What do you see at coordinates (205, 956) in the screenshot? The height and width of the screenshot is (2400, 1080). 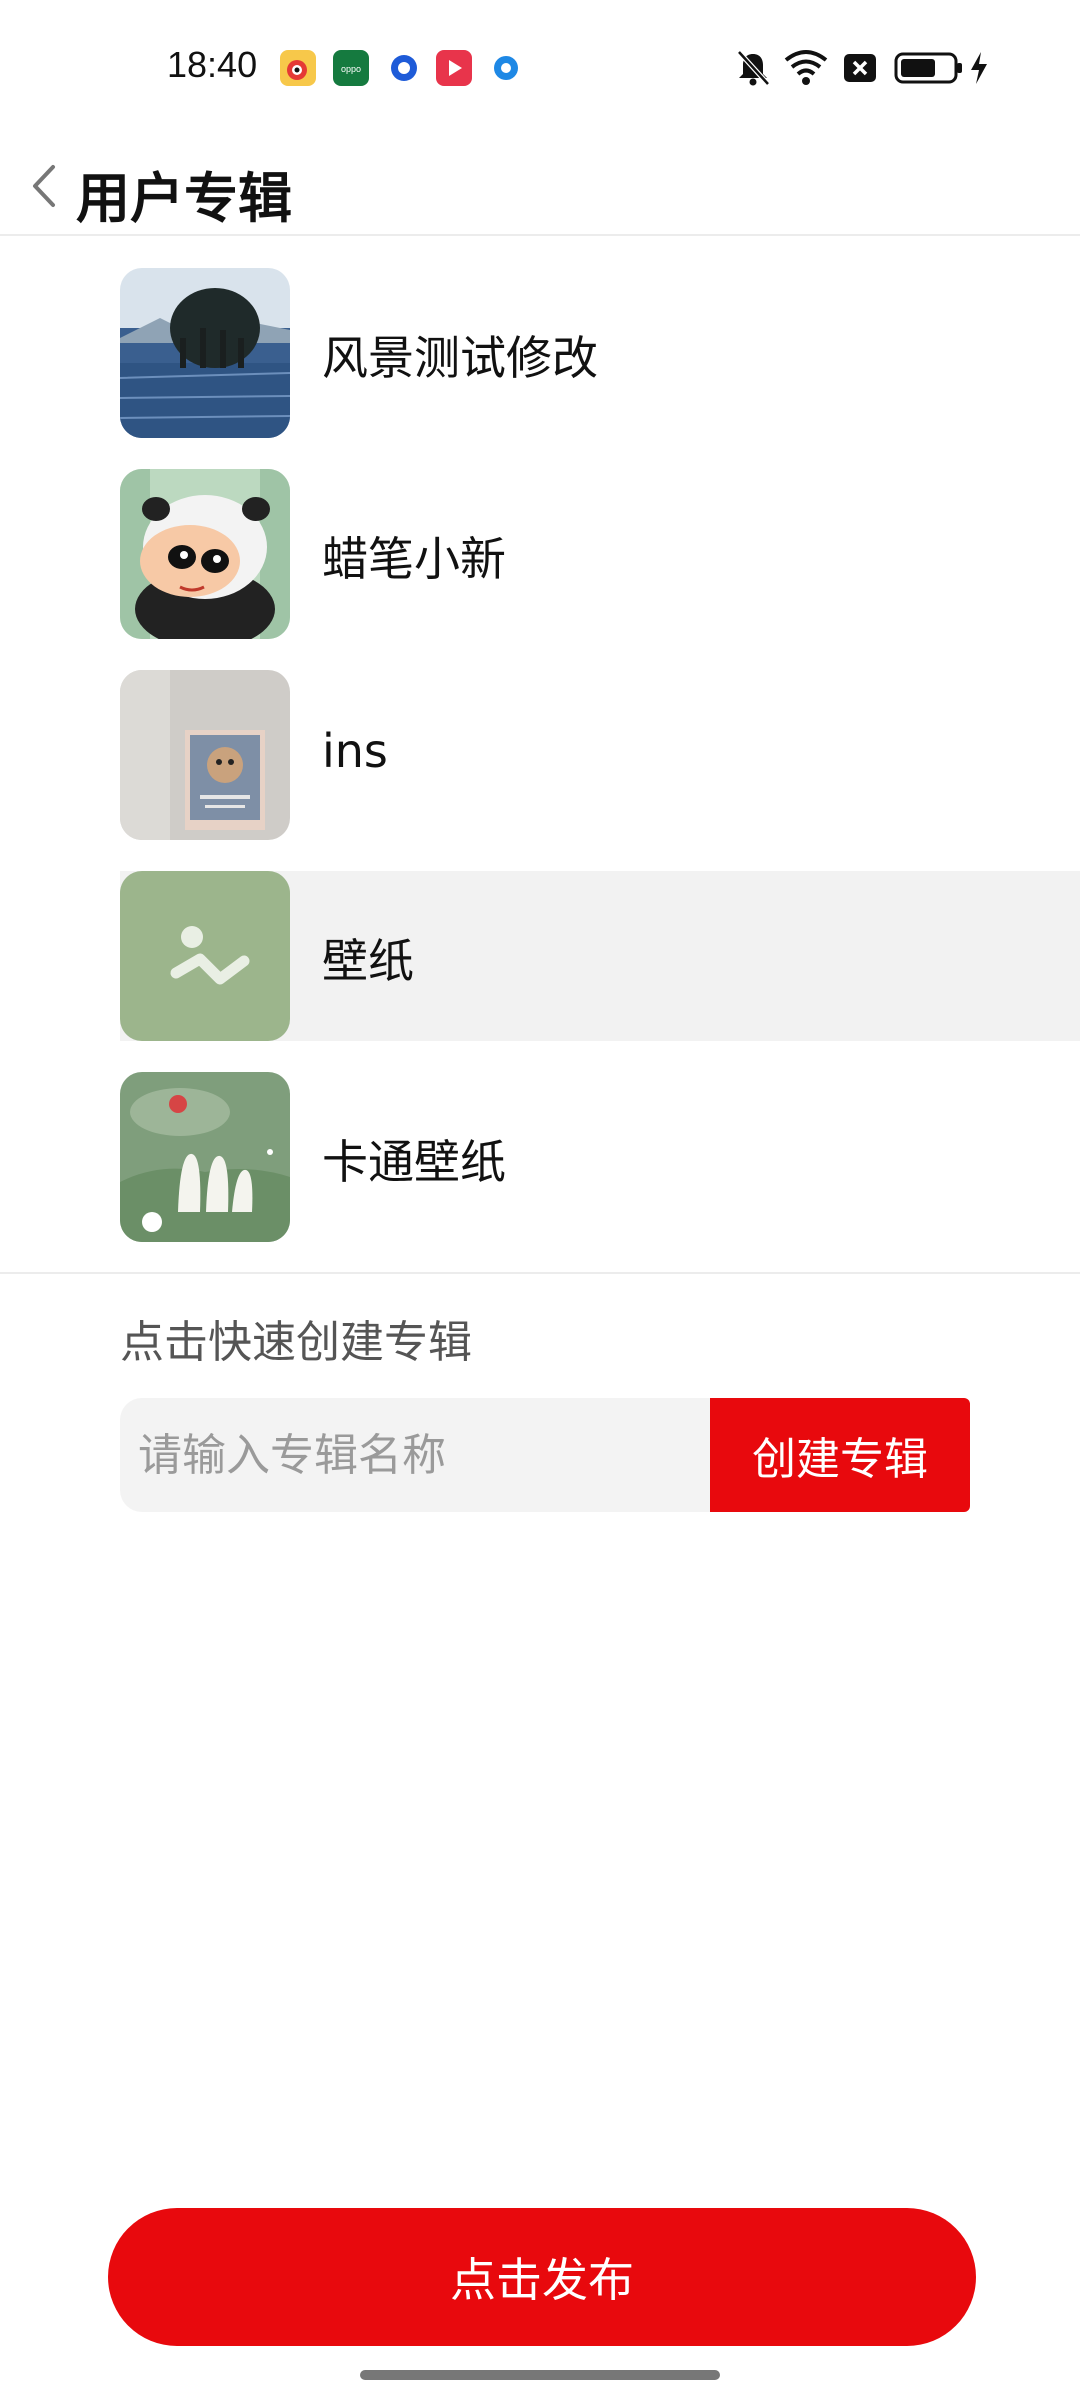 I see `image-placeholder-icon` at bounding box center [205, 956].